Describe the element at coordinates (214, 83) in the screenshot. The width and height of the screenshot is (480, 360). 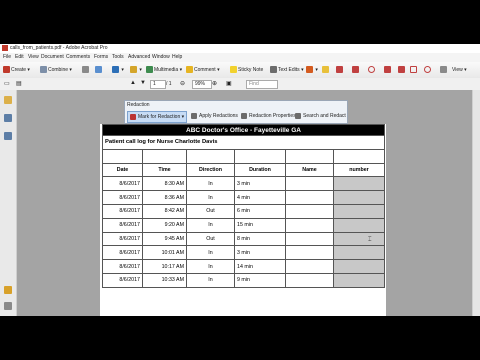
I see `zoom-in-icon: ⊕` at that location.